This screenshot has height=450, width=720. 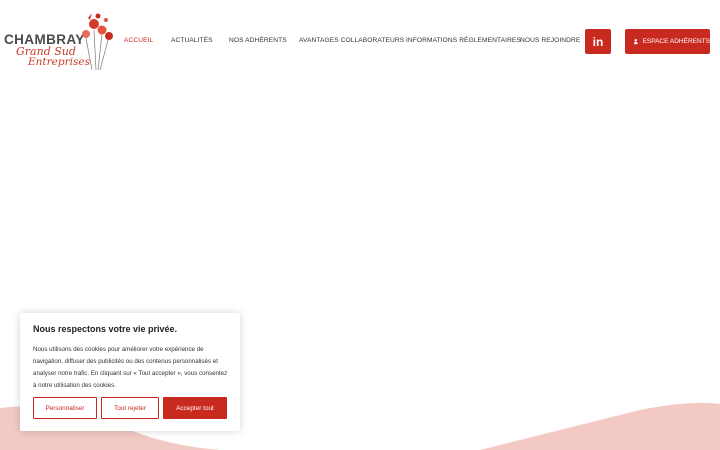 I want to click on member-area-label: Espace adhérents, so click(x=676, y=41).